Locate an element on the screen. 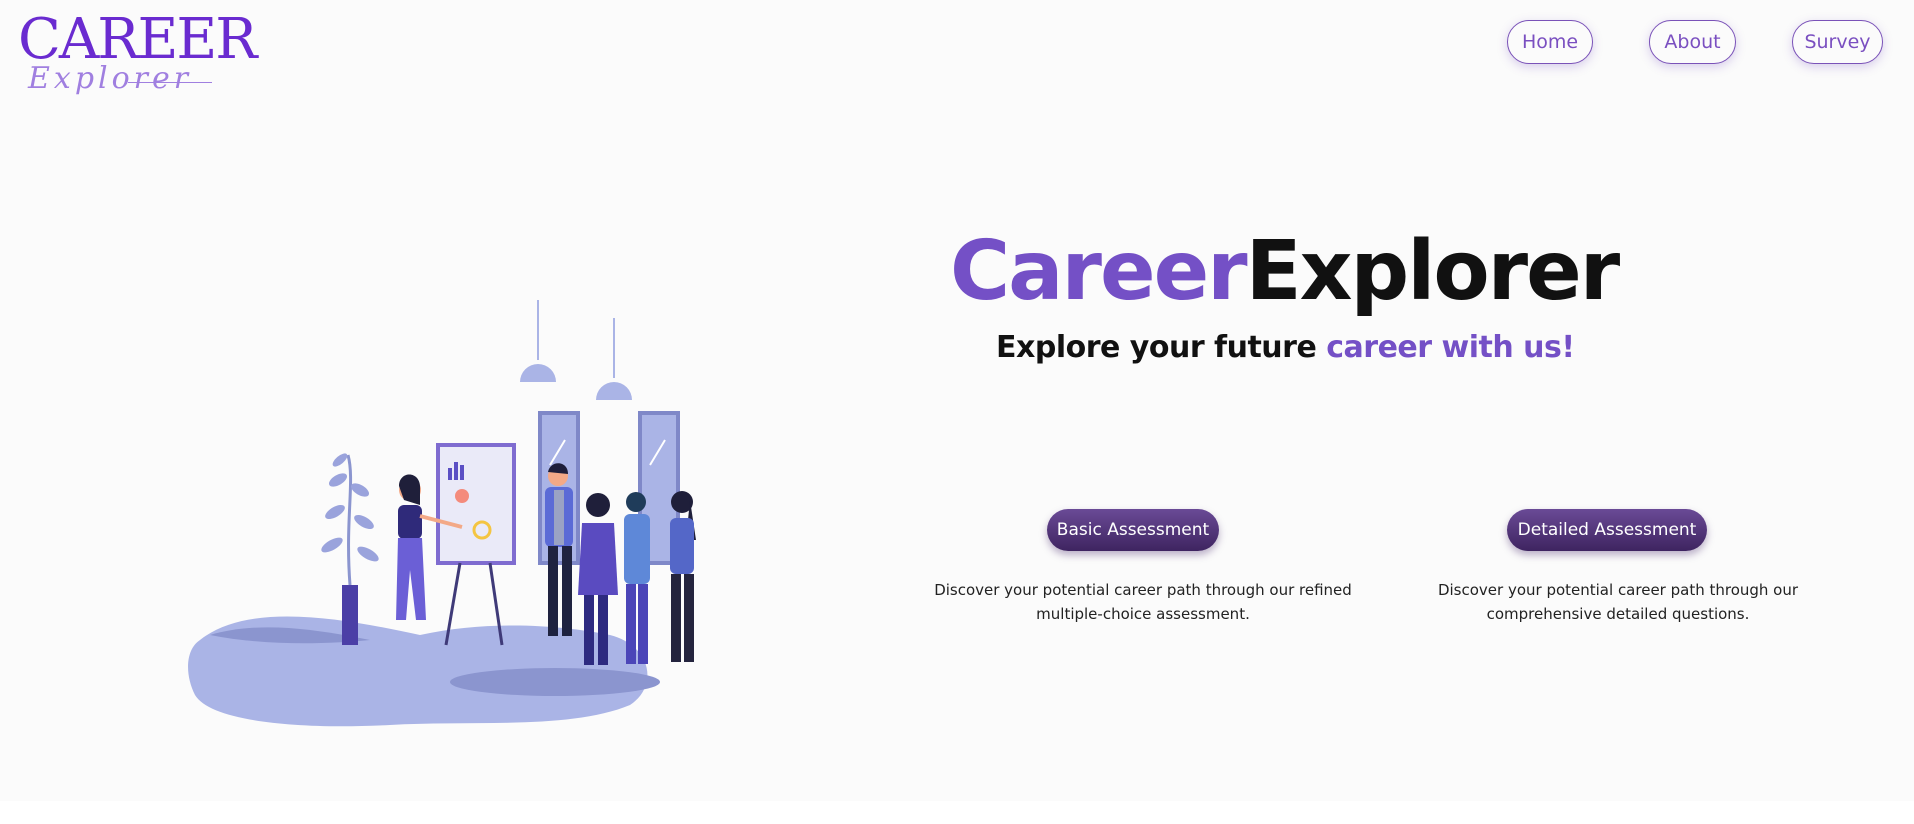 Image resolution: width=1914 pixels, height=824 pixels. nav-survey-button: Survey is located at coordinates (1837, 42).